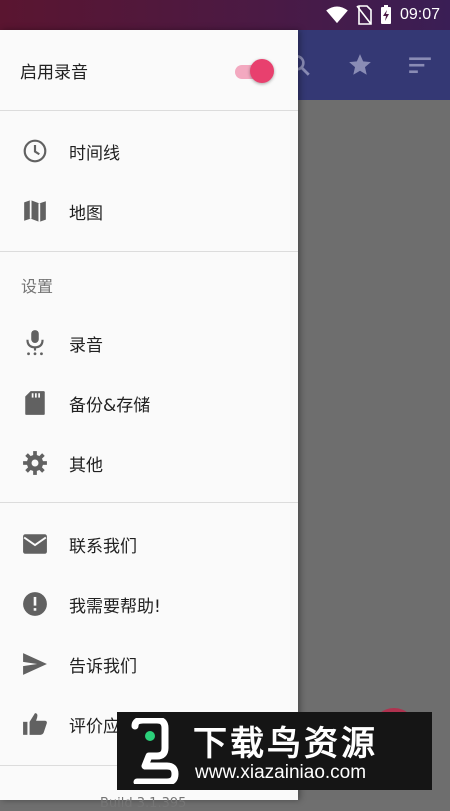 The height and width of the screenshot is (811, 450). Describe the element at coordinates (149, 544) in the screenshot. I see `drawer-item-contact-us: 联系我们` at that location.